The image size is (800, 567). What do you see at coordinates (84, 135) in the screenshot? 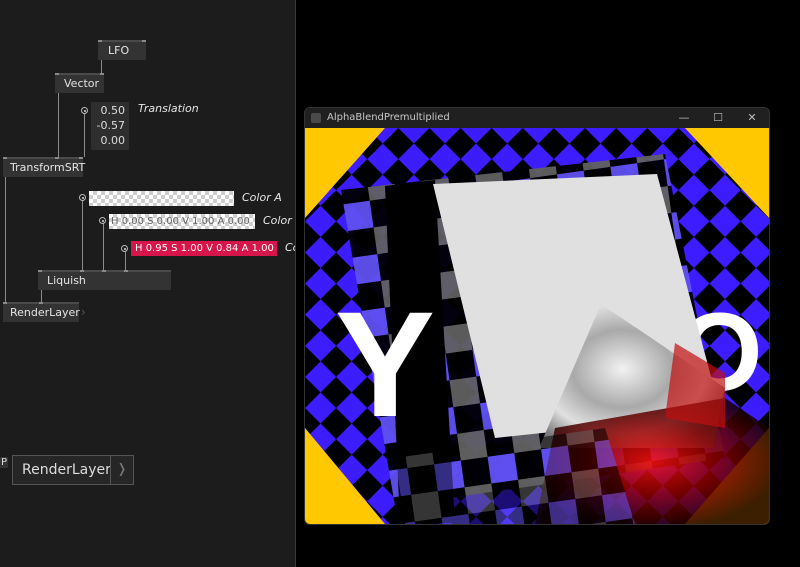
I see `wire-translation-transform` at bounding box center [84, 135].